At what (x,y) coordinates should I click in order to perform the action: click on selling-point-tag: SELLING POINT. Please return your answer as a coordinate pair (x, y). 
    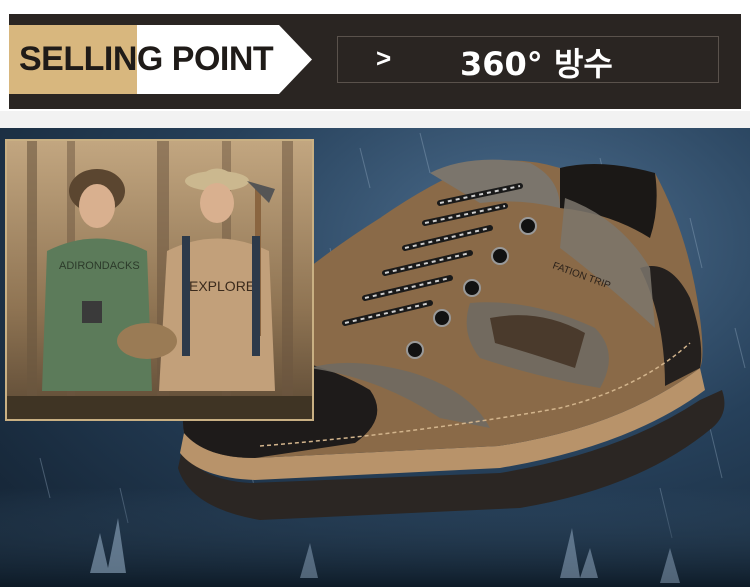
    Looking at the image, I should click on (160, 59).